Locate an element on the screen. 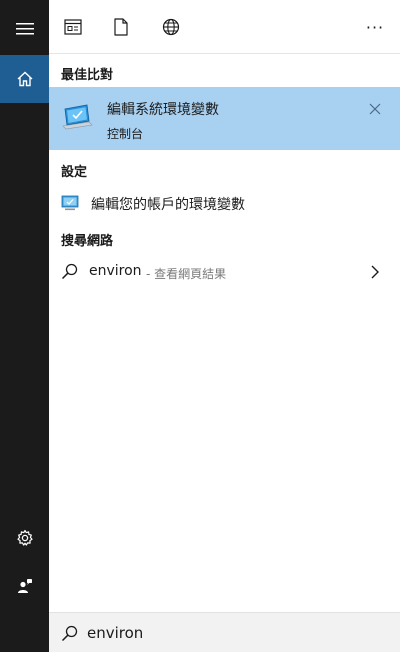 The height and width of the screenshot is (652, 400). close-icon is located at coordinates (375, 109).